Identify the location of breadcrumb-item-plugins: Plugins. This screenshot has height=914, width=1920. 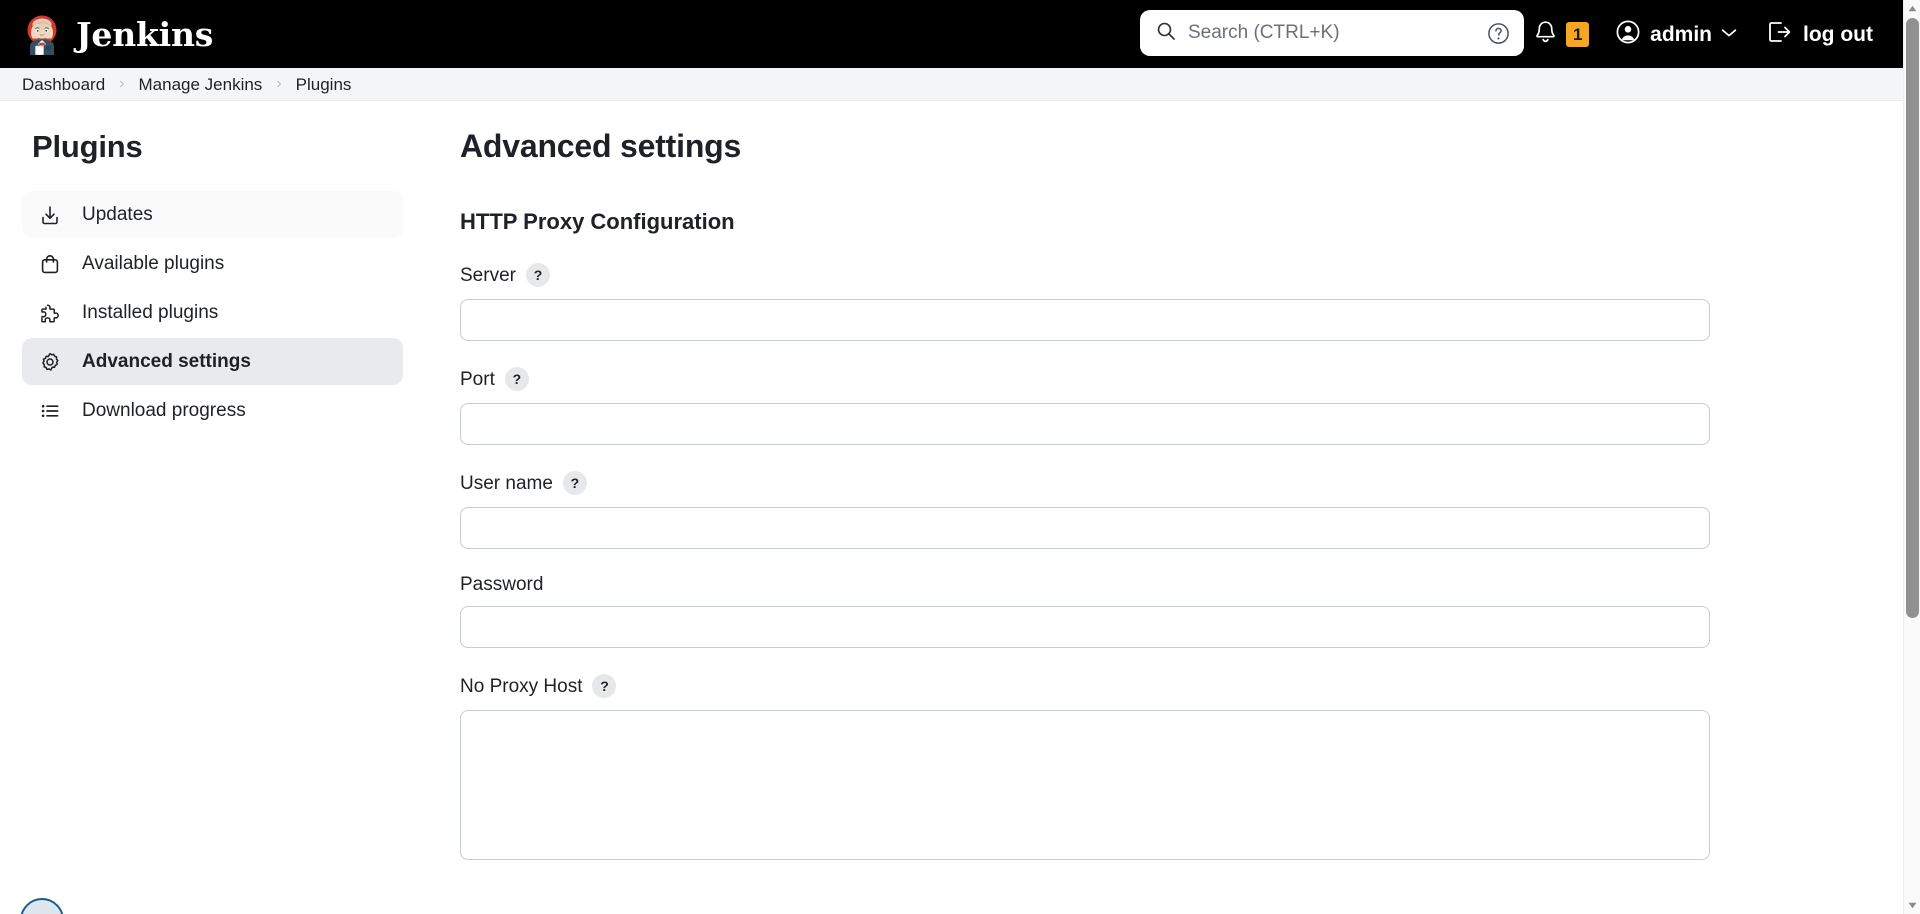
(324, 84).